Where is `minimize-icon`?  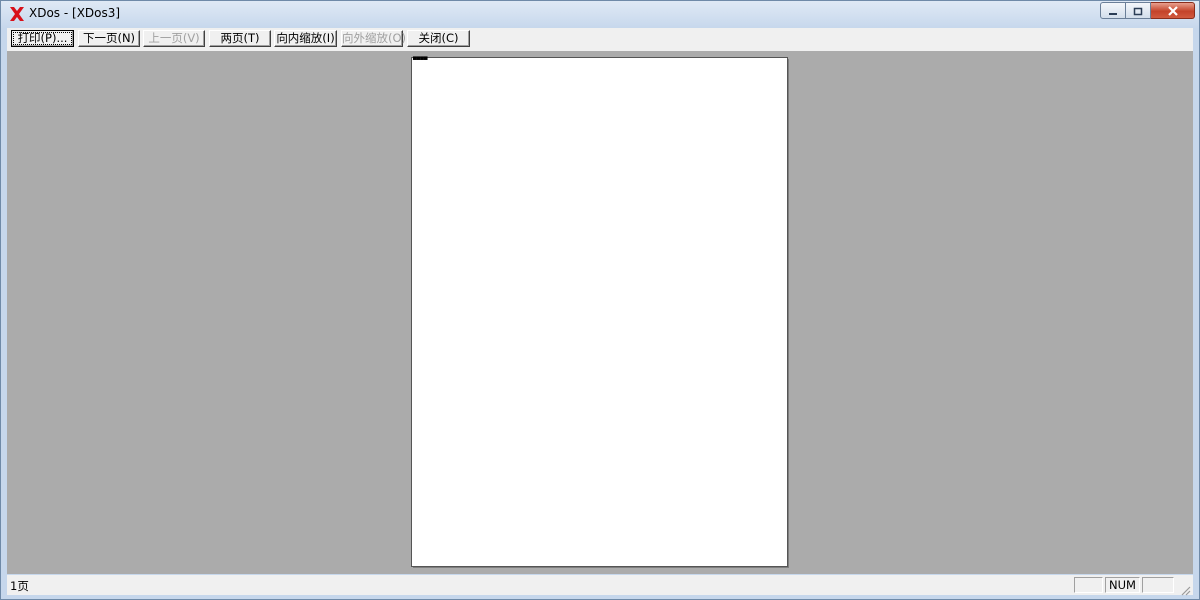
minimize-icon is located at coordinates (1113, 10).